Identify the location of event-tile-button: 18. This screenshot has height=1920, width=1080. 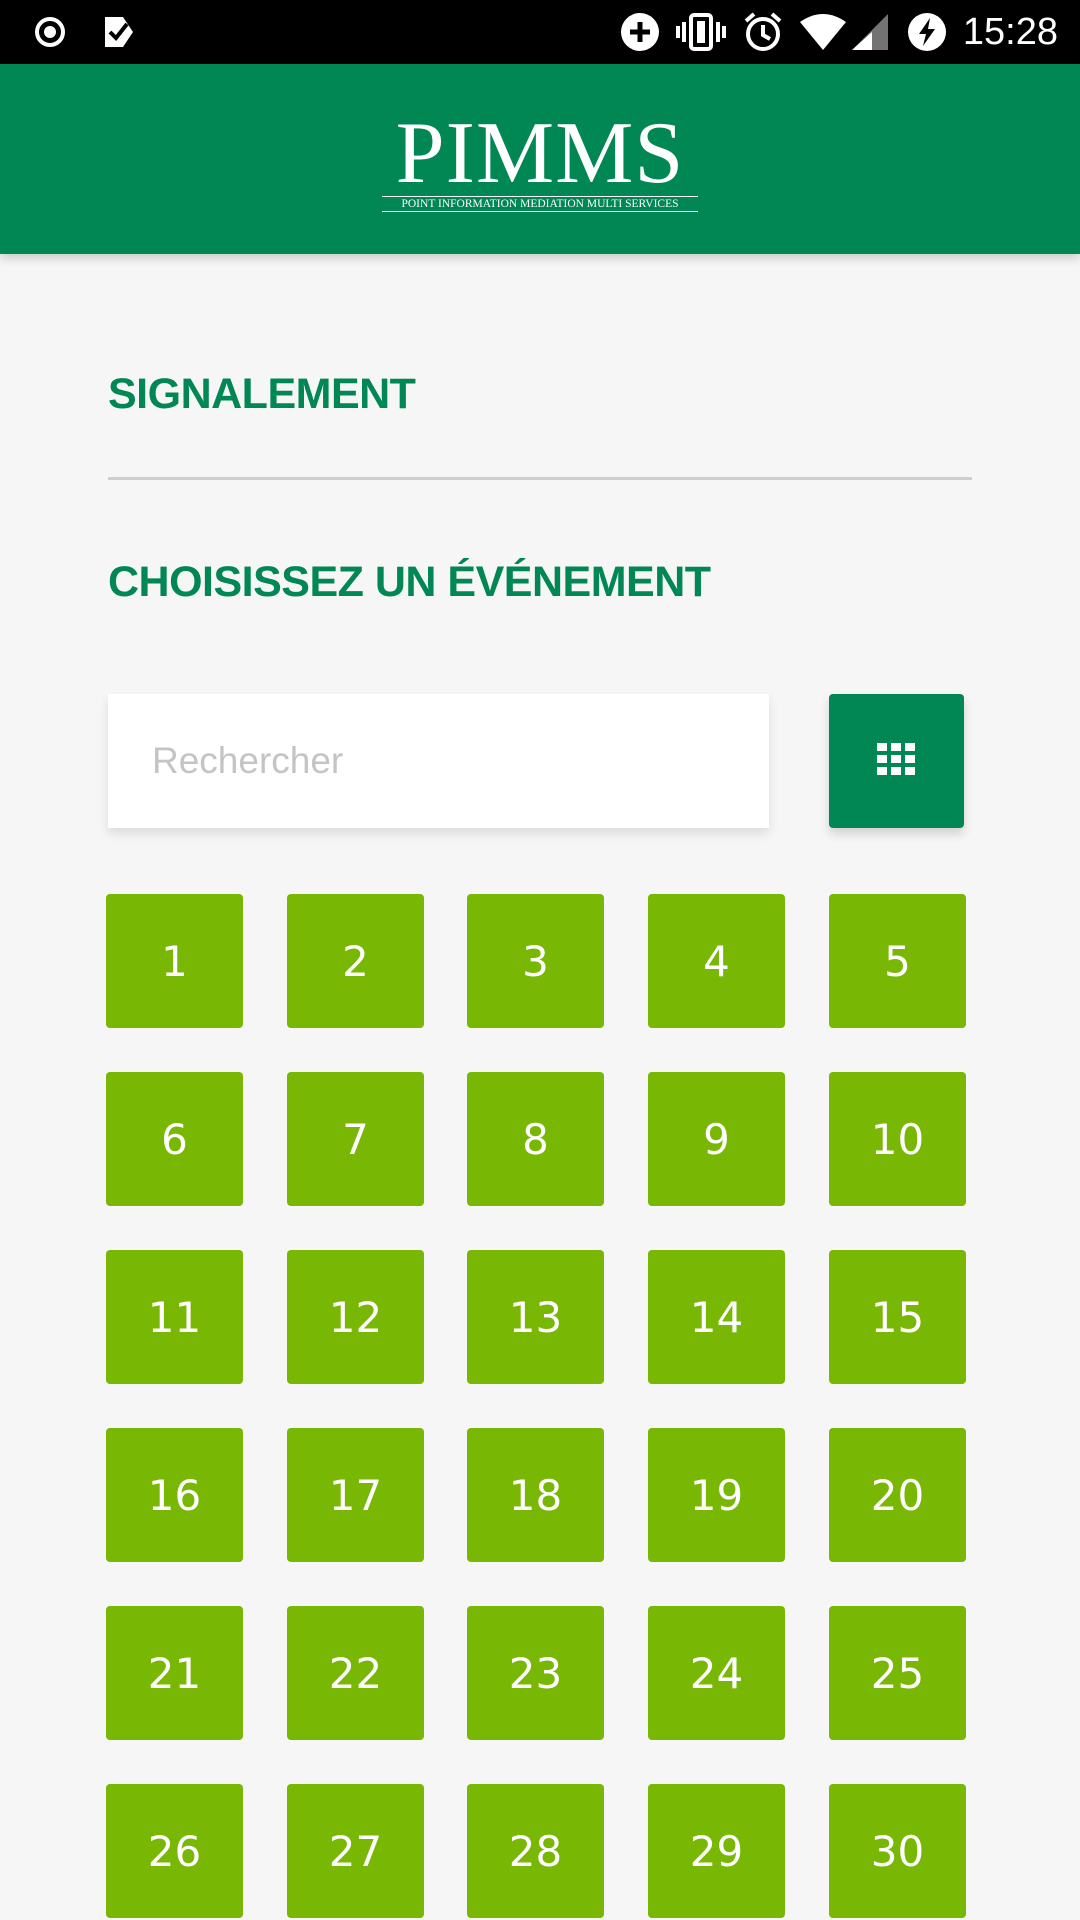
(535, 1495).